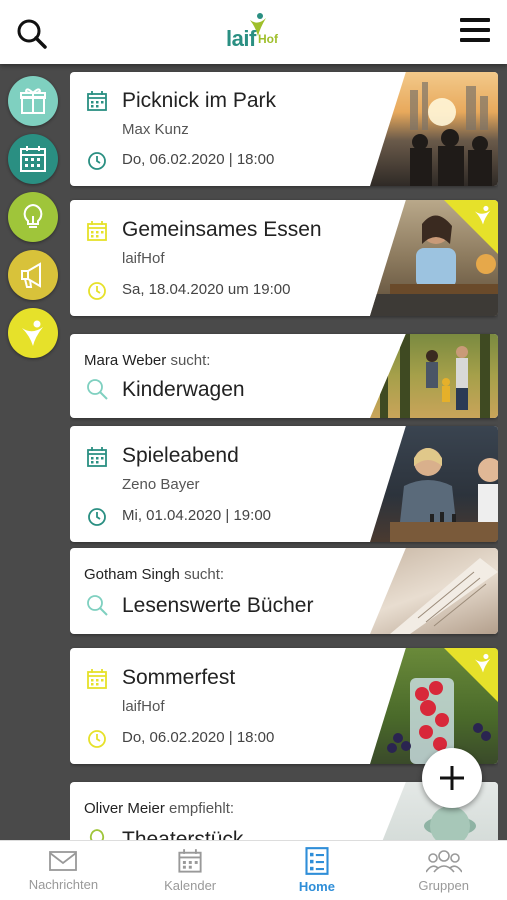 This screenshot has width=507, height=900. I want to click on search-card: Gotham Singh sucht: Lesenswerte Bücher, so click(284, 591).